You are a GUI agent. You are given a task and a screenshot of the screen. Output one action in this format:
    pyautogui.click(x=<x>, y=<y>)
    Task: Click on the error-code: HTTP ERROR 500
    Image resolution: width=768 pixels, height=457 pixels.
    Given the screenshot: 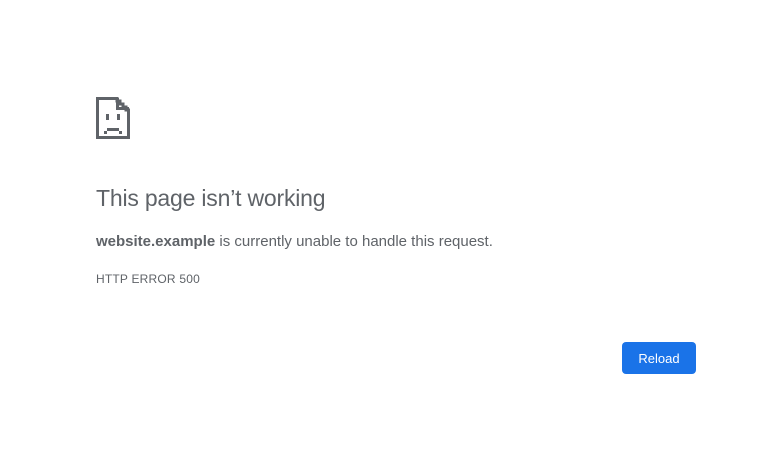 What is the action you would take?
    pyautogui.click(x=148, y=279)
    